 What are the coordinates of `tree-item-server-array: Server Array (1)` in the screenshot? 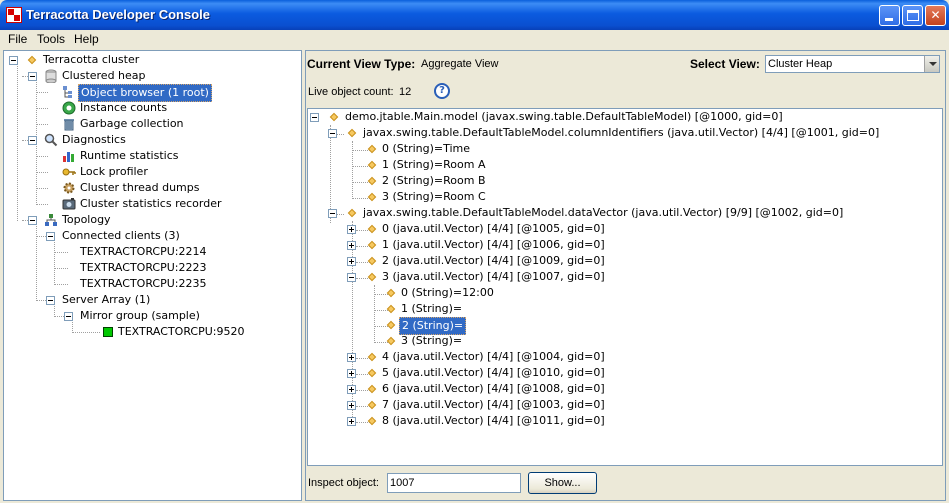 It's located at (106, 300).